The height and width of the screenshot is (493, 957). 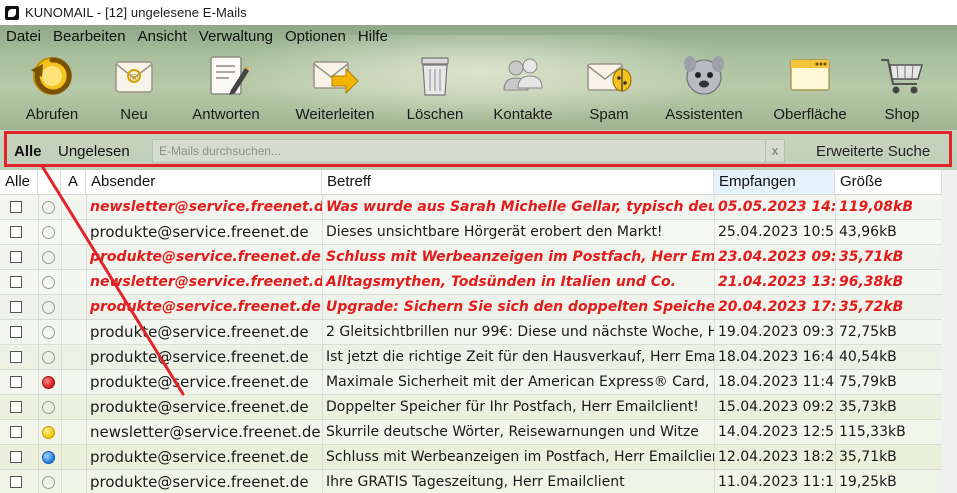 I want to click on size-cell: 119,08kB, so click(x=876, y=207).